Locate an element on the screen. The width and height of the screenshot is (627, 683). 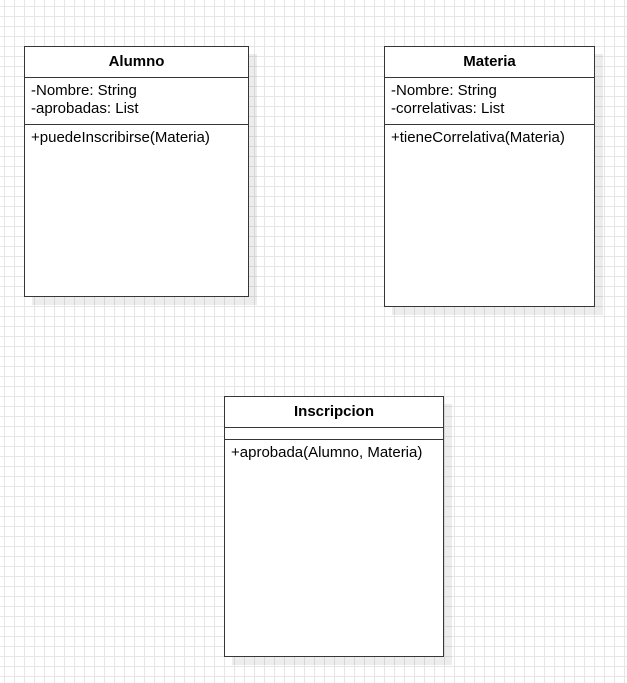
methods-section: +tieneCorrelativa(Materia) is located at coordinates (489, 215).